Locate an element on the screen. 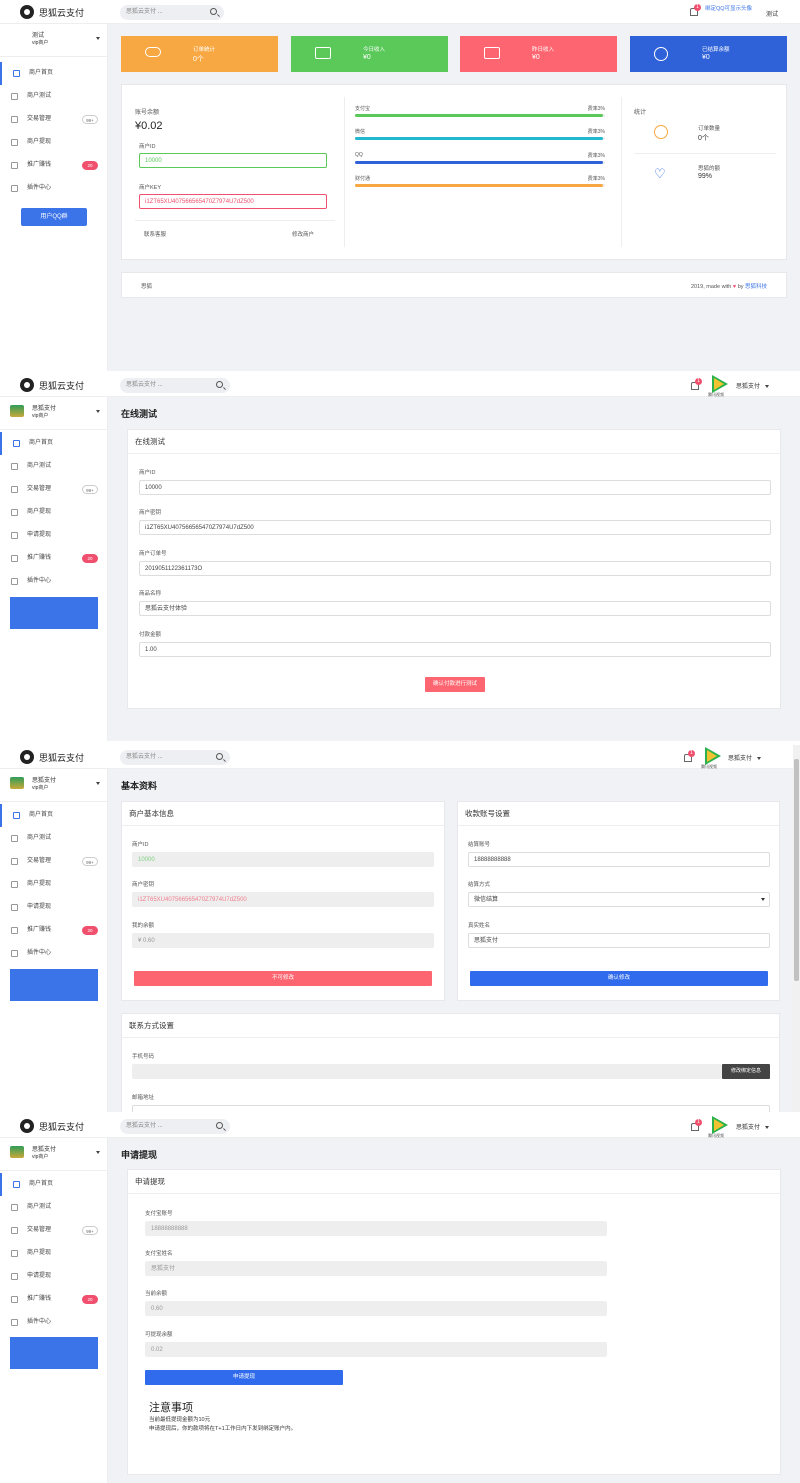  scrollbar is located at coordinates (796, 928).